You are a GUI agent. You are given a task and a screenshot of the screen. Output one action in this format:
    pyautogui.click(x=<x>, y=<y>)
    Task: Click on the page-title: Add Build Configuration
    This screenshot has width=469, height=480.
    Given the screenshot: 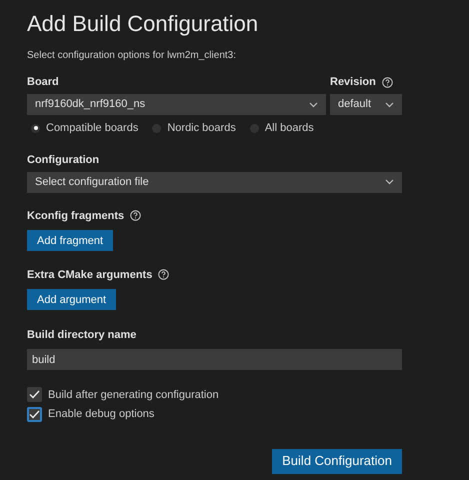 What is the action you would take?
    pyautogui.click(x=143, y=24)
    